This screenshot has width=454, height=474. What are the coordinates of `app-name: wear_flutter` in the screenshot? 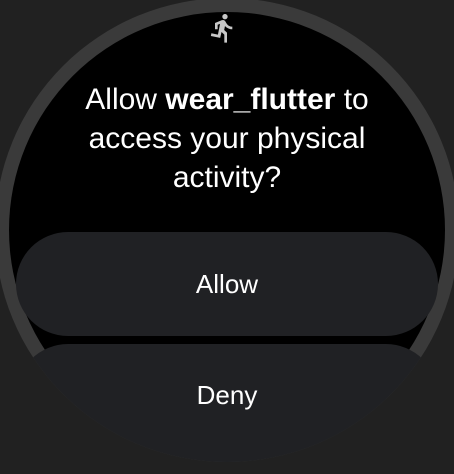 It's located at (250, 99).